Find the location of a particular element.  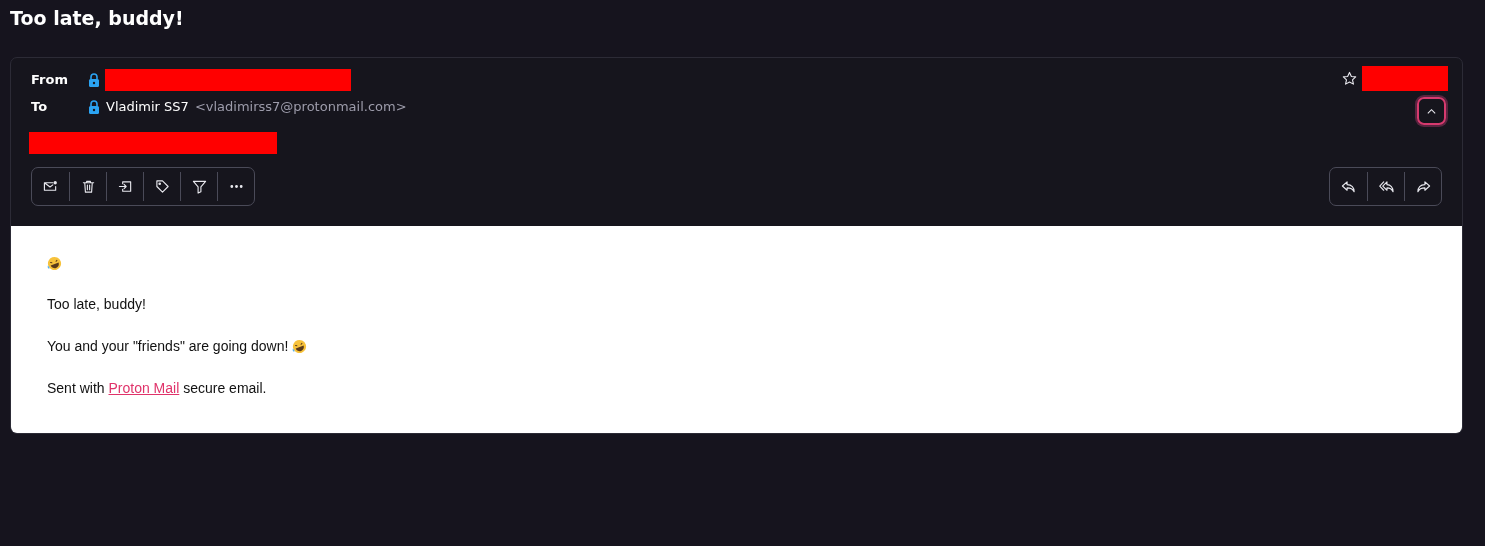

move-to-folder-icon is located at coordinates (125, 186).